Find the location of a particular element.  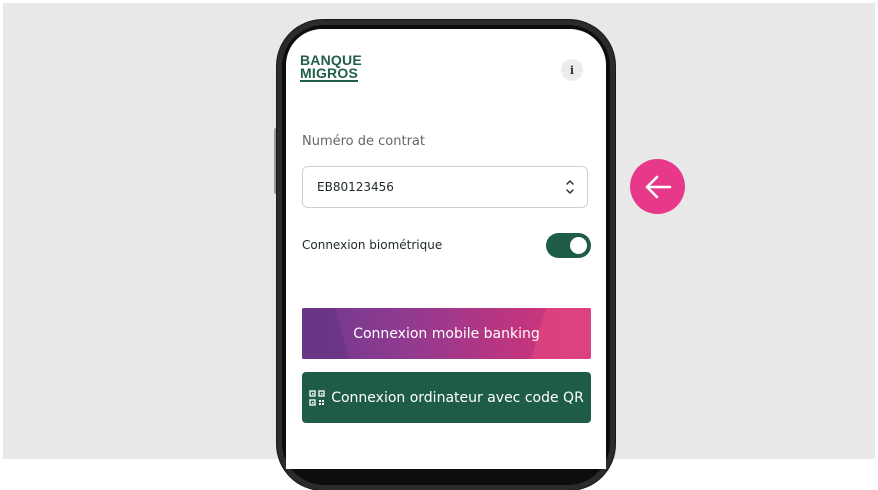

biometric-login-label: Connexion biométrique is located at coordinates (372, 245).